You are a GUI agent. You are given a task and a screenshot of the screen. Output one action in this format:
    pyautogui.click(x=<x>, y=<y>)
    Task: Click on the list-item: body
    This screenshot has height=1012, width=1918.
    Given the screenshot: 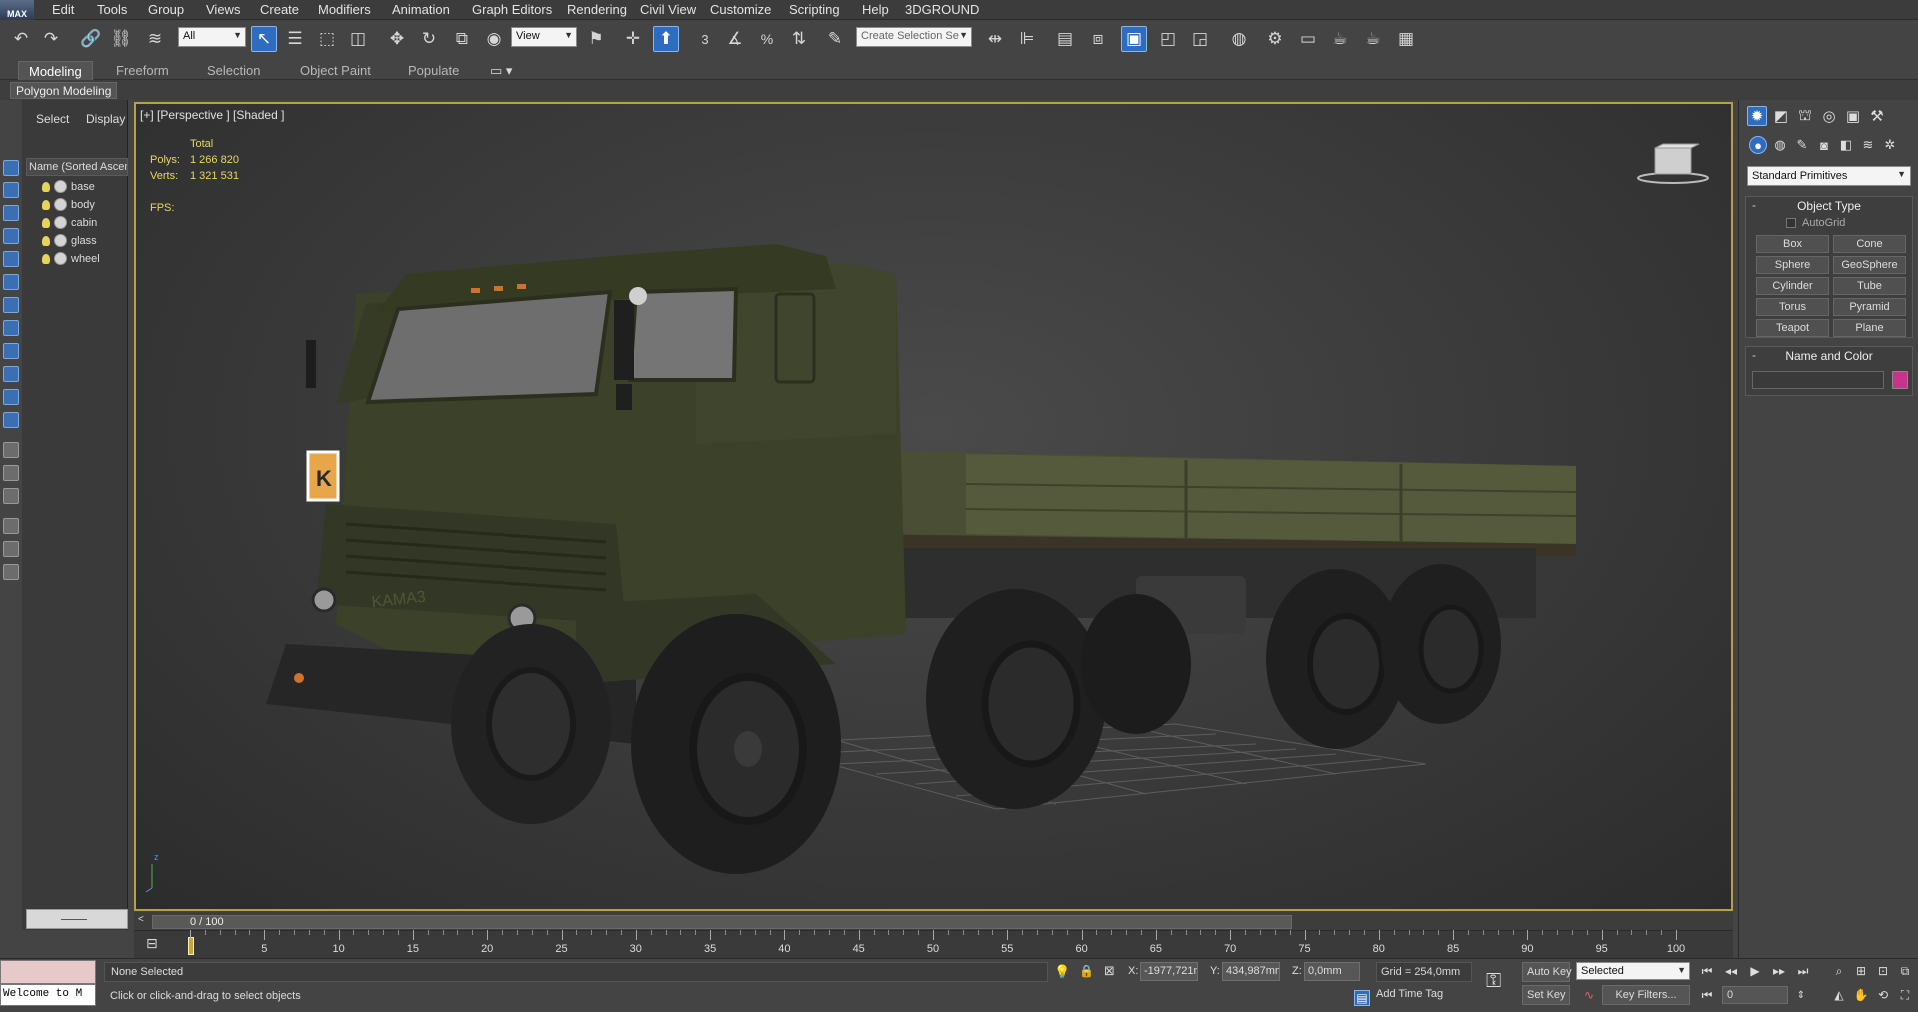 What is the action you would take?
    pyautogui.click(x=84, y=204)
    